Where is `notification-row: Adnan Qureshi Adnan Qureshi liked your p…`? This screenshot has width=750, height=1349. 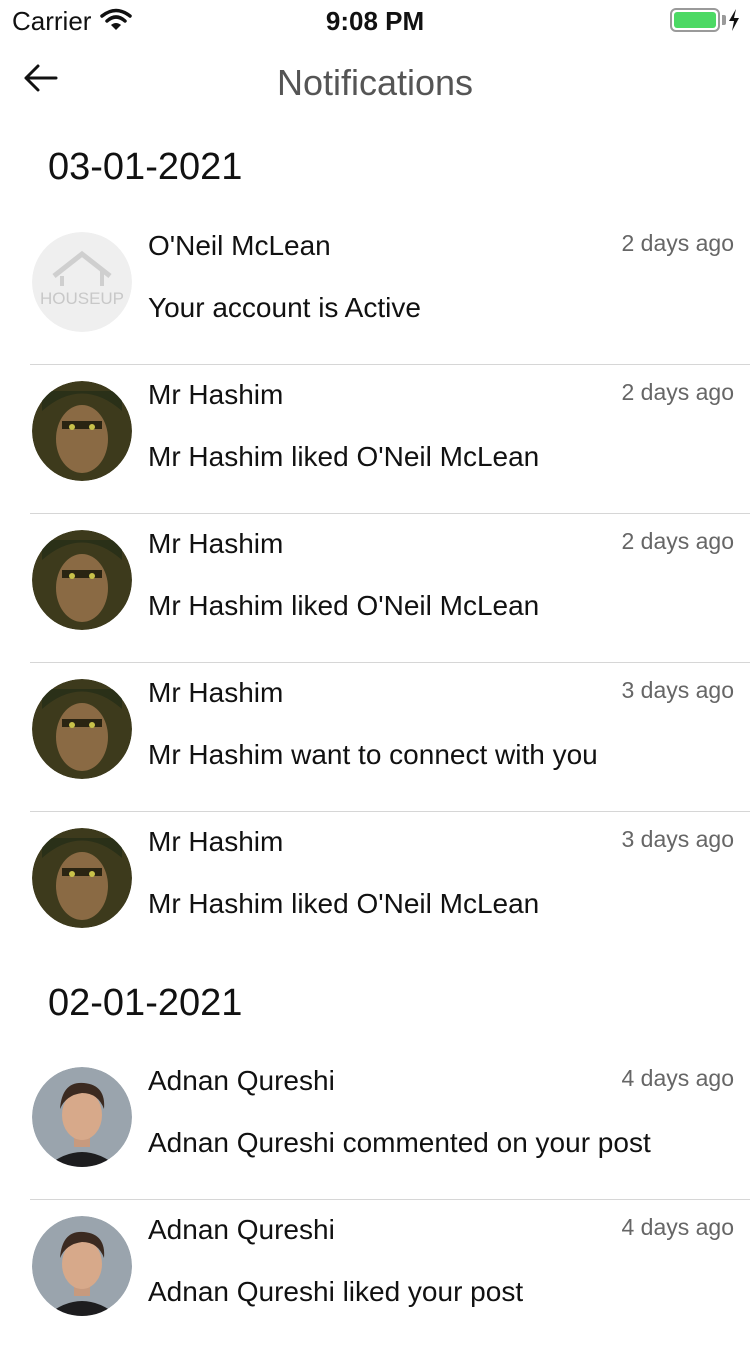 notification-row: Adnan Qureshi Adnan Qureshi liked your p… is located at coordinates (390, 1274).